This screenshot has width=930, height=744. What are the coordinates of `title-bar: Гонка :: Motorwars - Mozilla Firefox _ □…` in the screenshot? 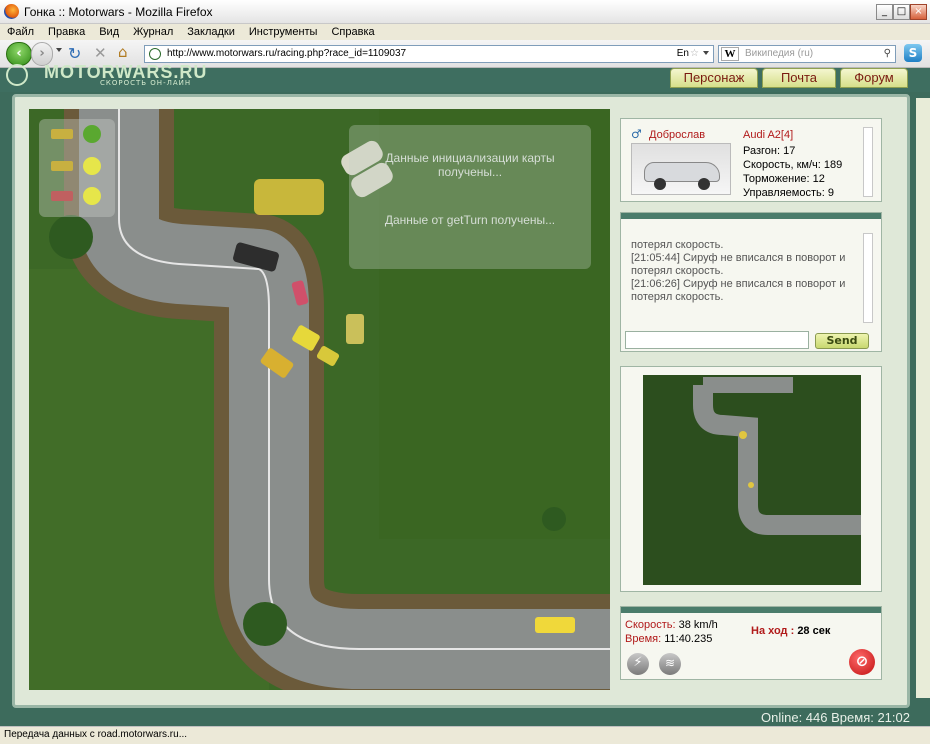 It's located at (465, 12).